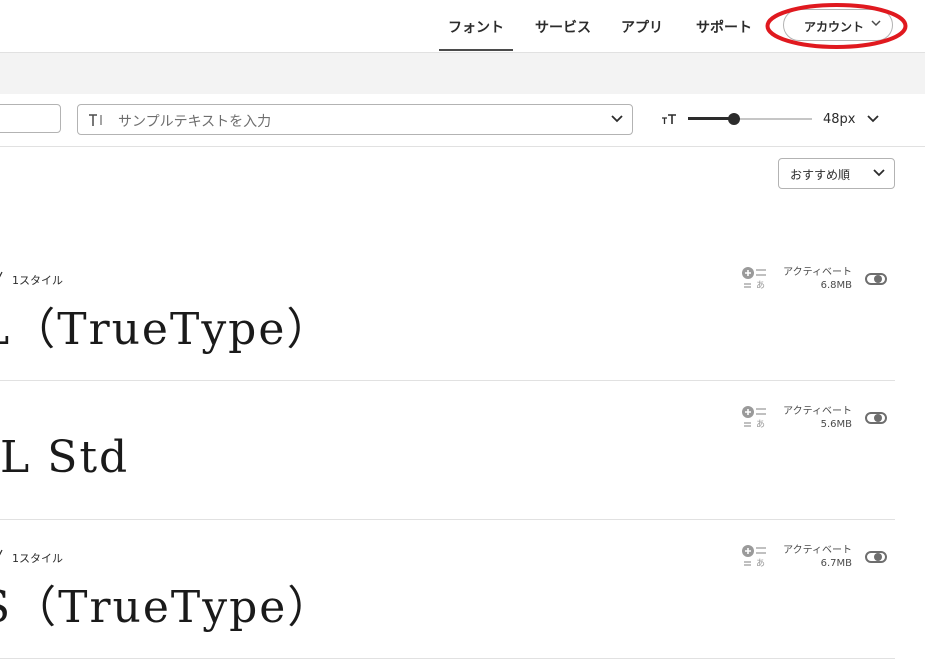  Describe the element at coordinates (811, 418) in the screenshot. I see `activate-info: アクティベート 5.6MB` at that location.